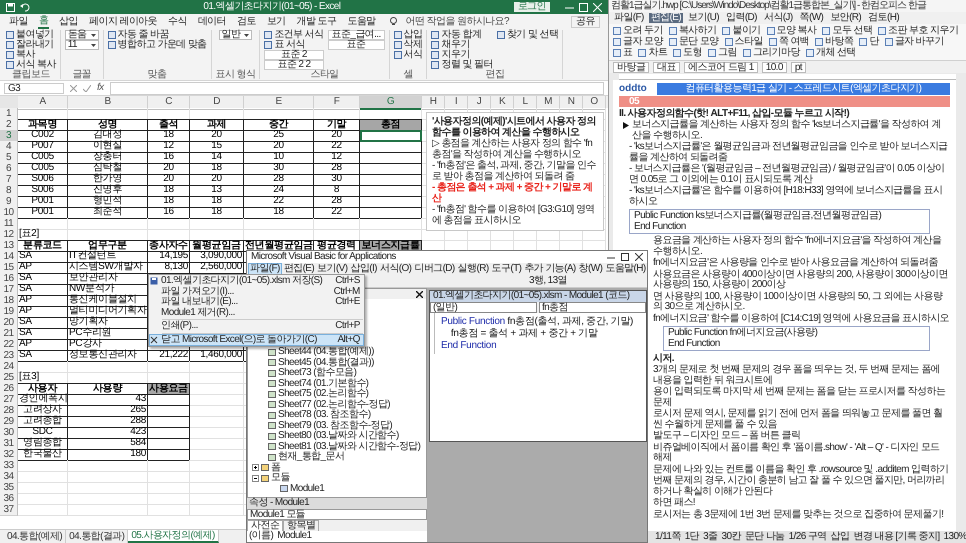 The height and width of the screenshot is (543, 966). What do you see at coordinates (548, 103) in the screenshot?
I see `column-header: M` at bounding box center [548, 103].